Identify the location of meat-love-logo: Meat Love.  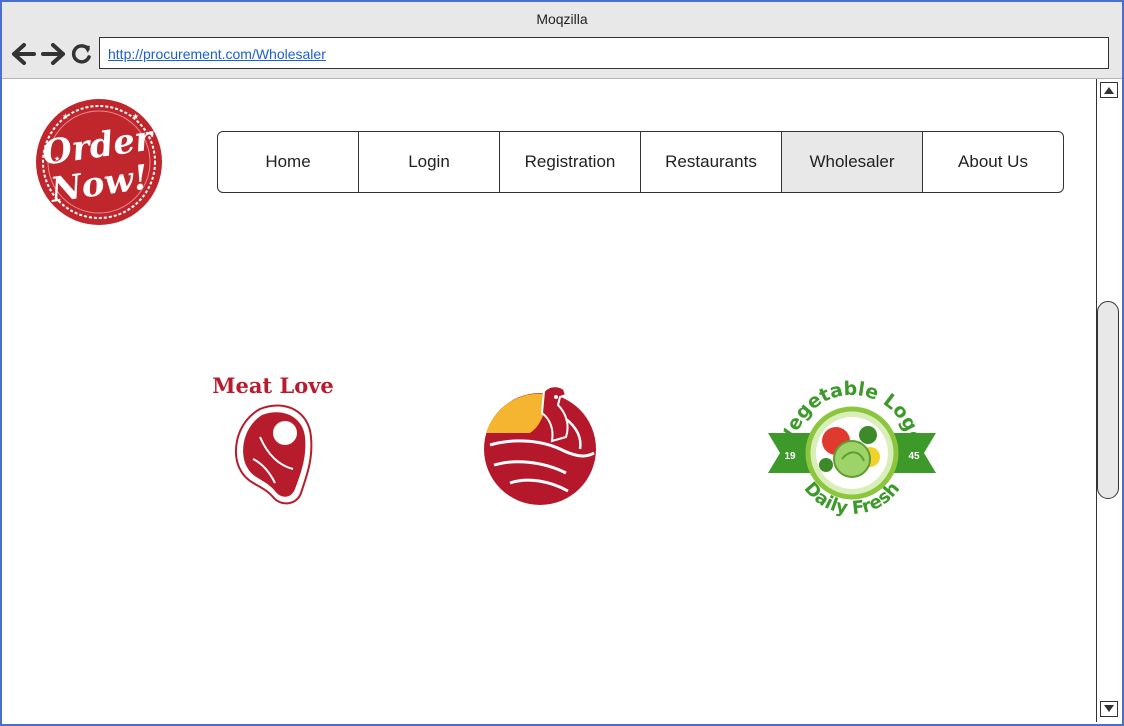
(273, 438).